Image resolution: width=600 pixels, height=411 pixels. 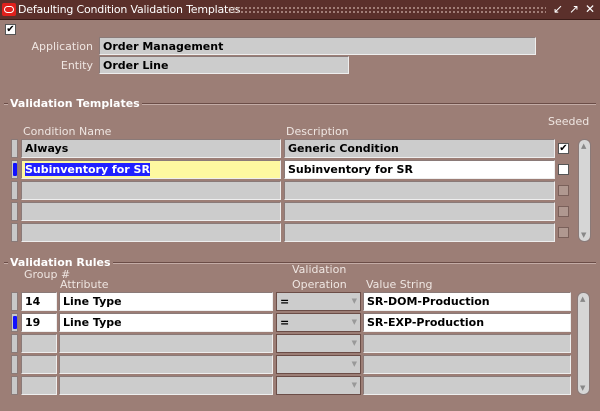 What do you see at coordinates (317, 131) in the screenshot?
I see `description-header: Description` at bounding box center [317, 131].